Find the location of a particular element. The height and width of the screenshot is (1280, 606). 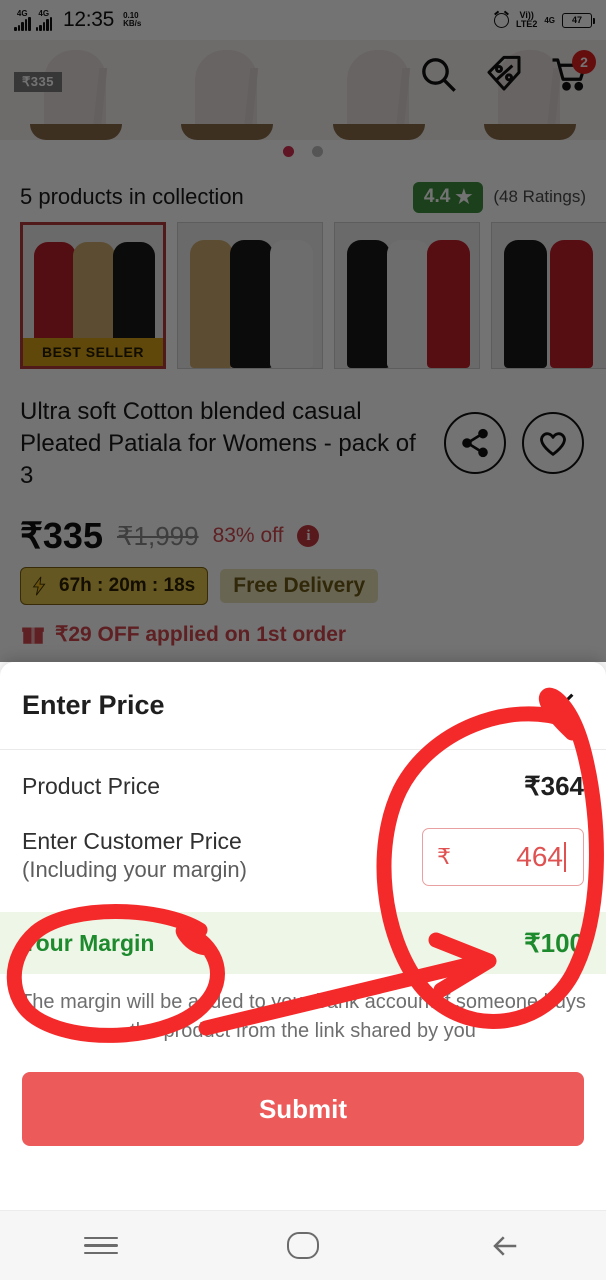

cart-badge: 2 is located at coordinates (584, 62).